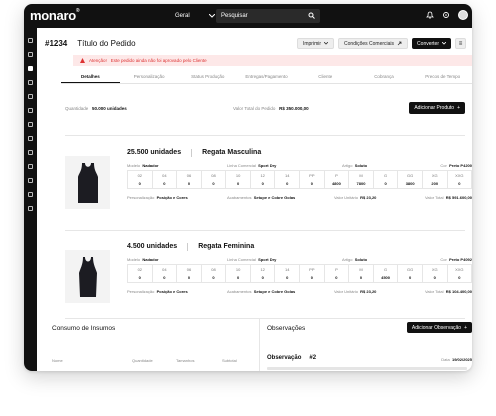 Image resolution: width=496 pixels, height=416 pixels. Describe the element at coordinates (149, 76) in the screenshot. I see `tab-personalizacao: Personalização` at that location.